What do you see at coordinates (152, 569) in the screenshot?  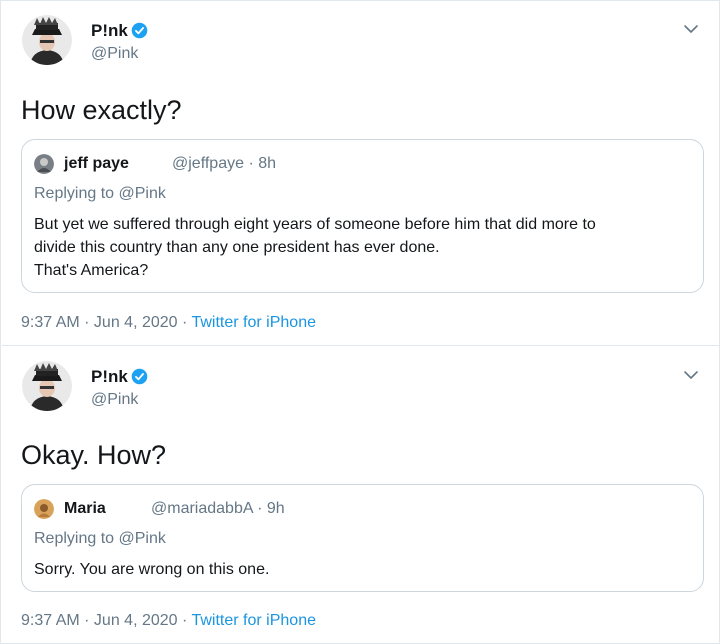 I see `quoted-tweet-text: Sorry. You are wrong on this one.` at bounding box center [152, 569].